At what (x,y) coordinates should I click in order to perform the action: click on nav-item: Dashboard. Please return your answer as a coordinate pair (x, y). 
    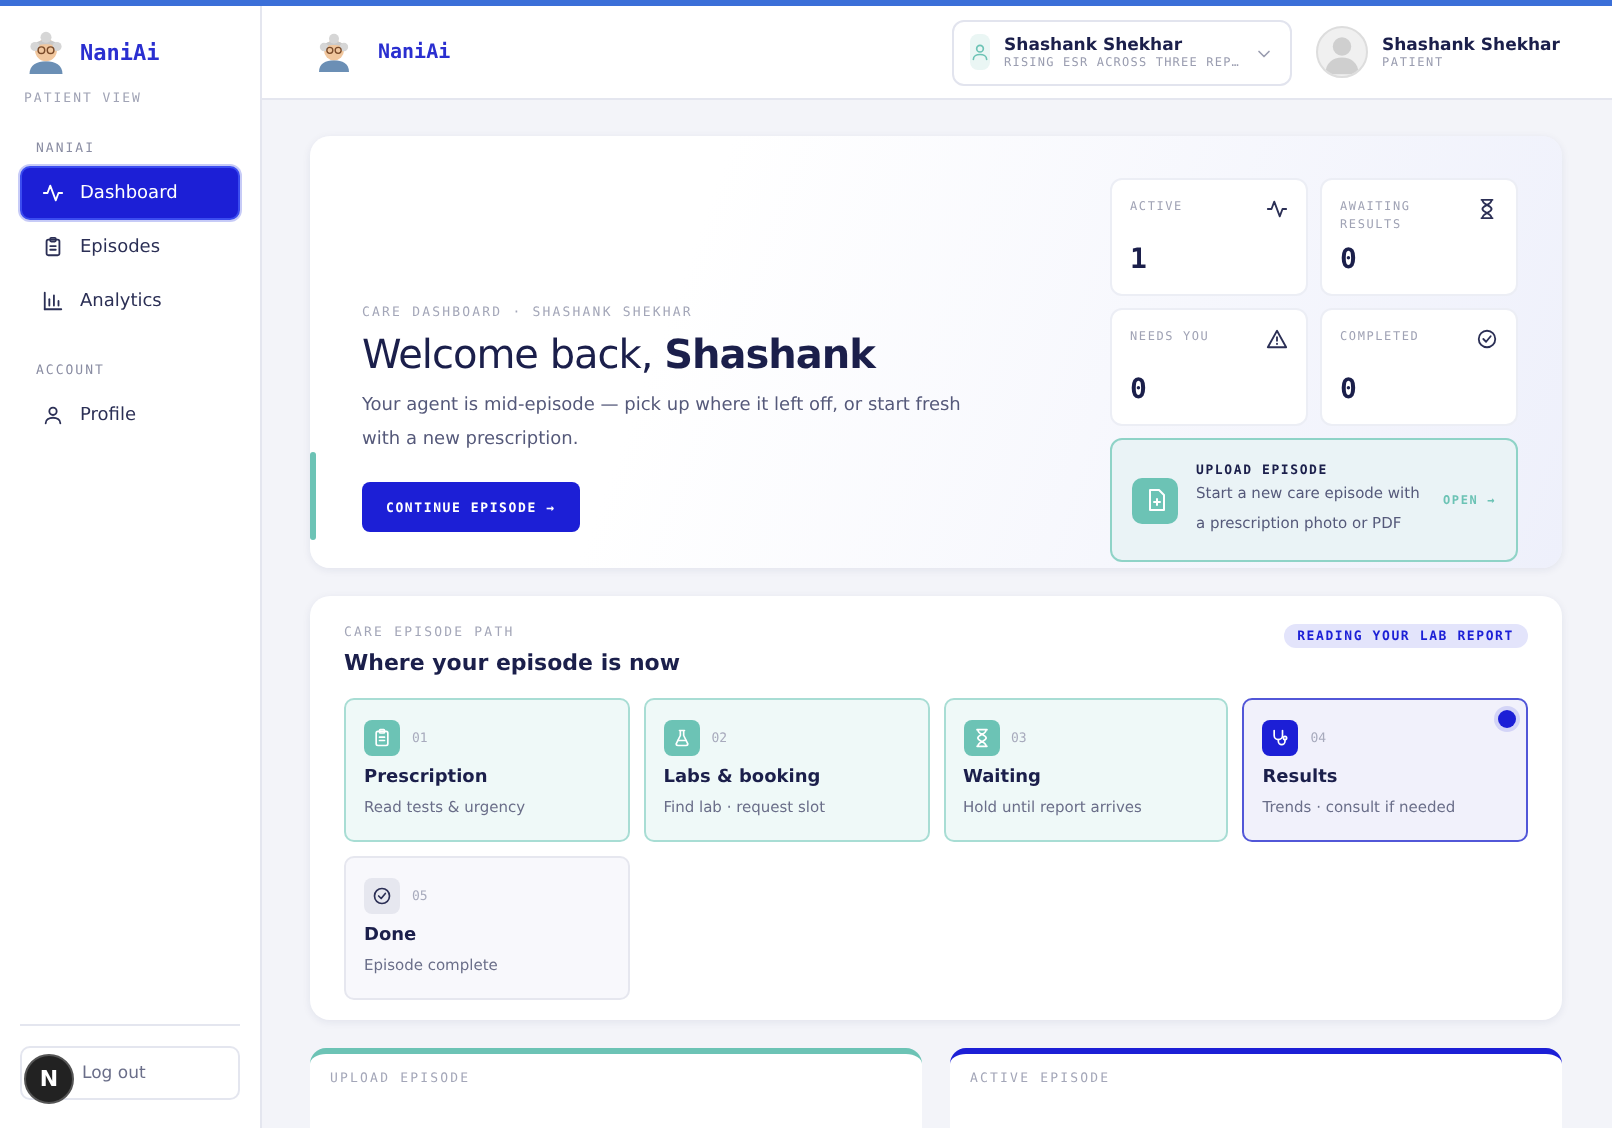
    Looking at the image, I should click on (130, 193).